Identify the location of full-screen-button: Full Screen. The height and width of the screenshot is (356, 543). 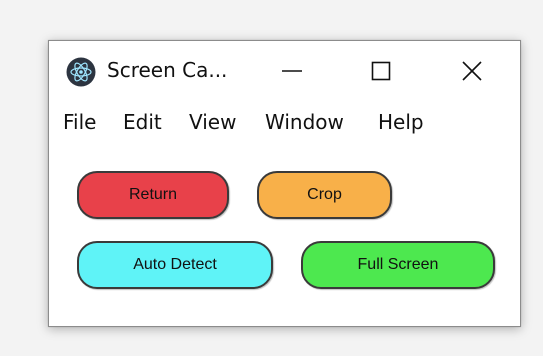
(398, 265).